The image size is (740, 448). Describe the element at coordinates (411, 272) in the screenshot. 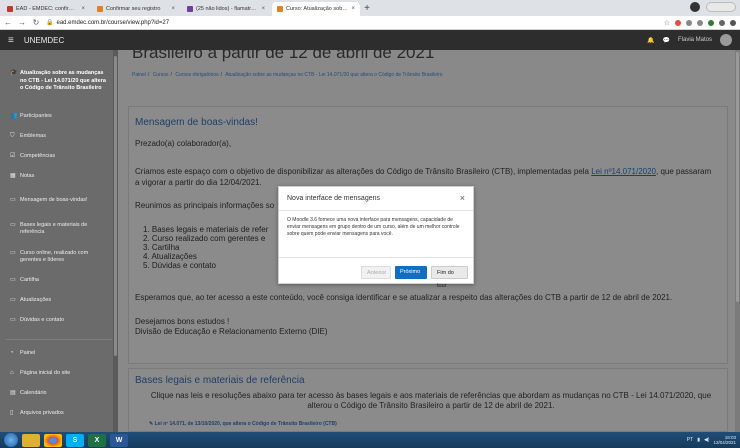

I see `next-button: Próximo` at that location.